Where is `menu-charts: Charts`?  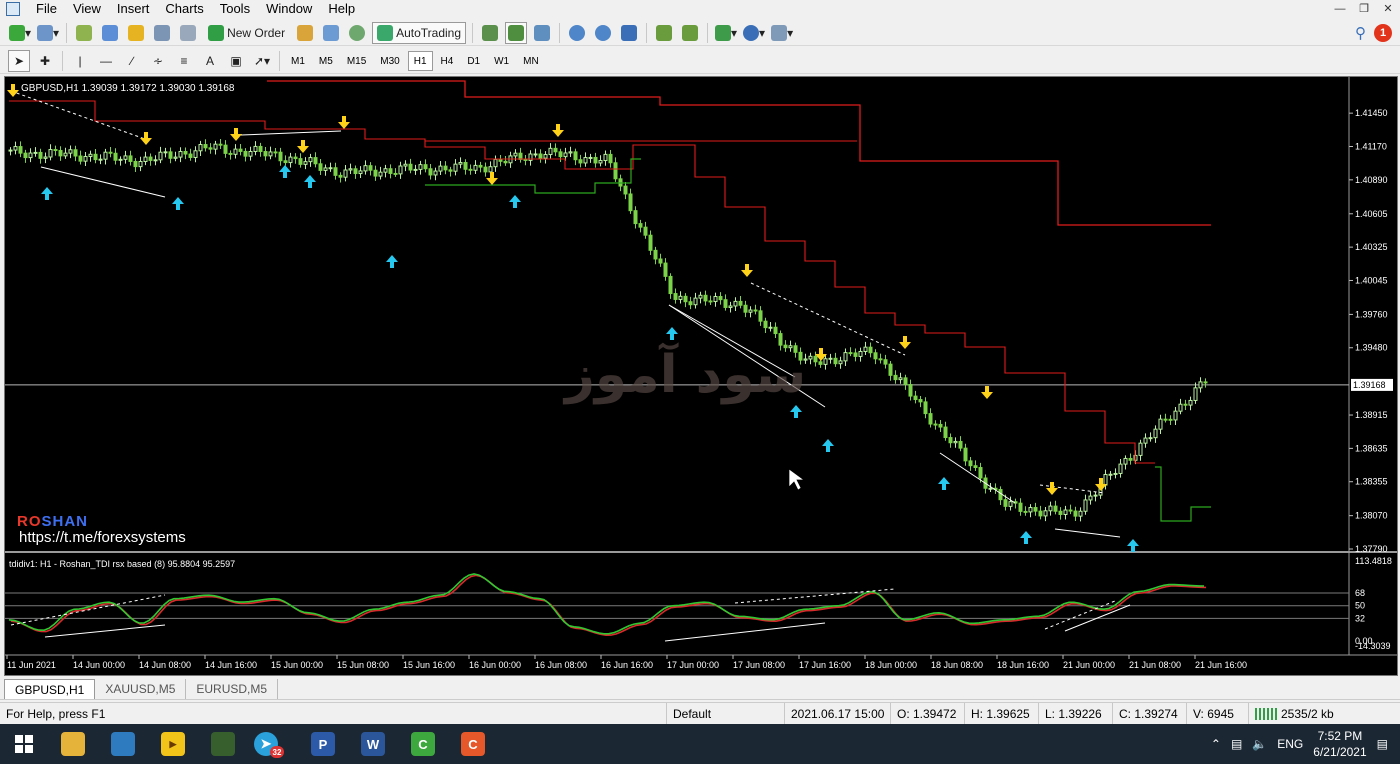 menu-charts: Charts is located at coordinates (184, 9).